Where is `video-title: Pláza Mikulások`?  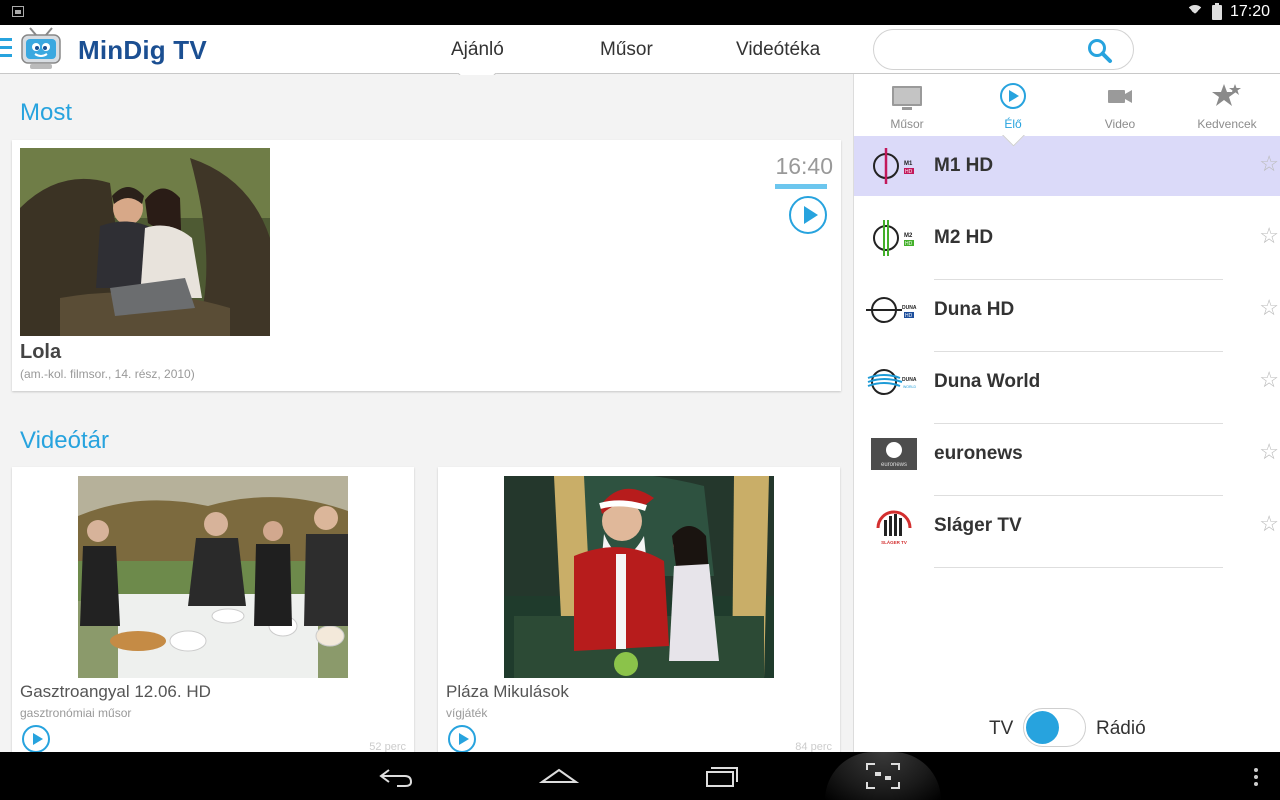
video-title: Pláza Mikulások is located at coordinates (507, 692).